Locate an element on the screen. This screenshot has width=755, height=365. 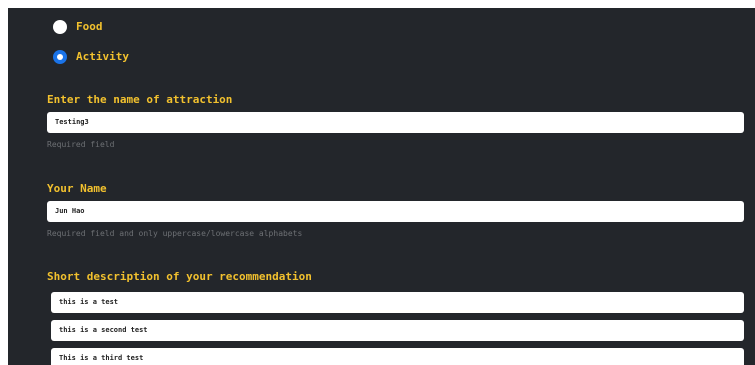
radio-label-activity: Activity is located at coordinates (102, 56).